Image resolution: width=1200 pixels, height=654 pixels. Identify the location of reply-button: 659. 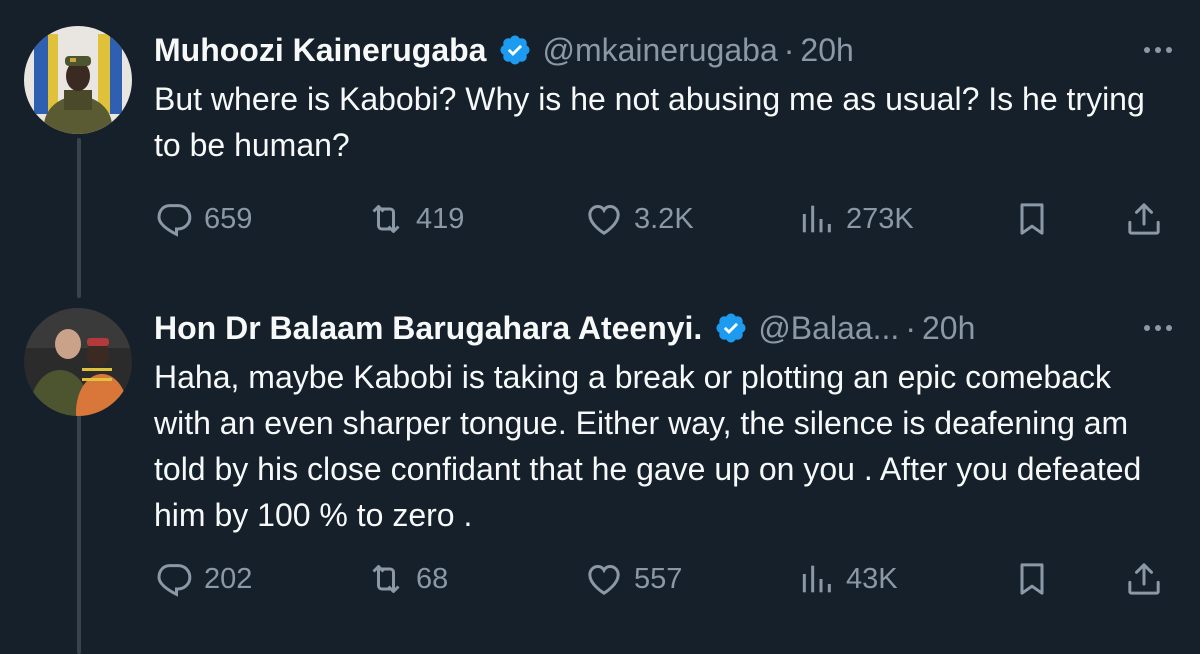
(203, 219).